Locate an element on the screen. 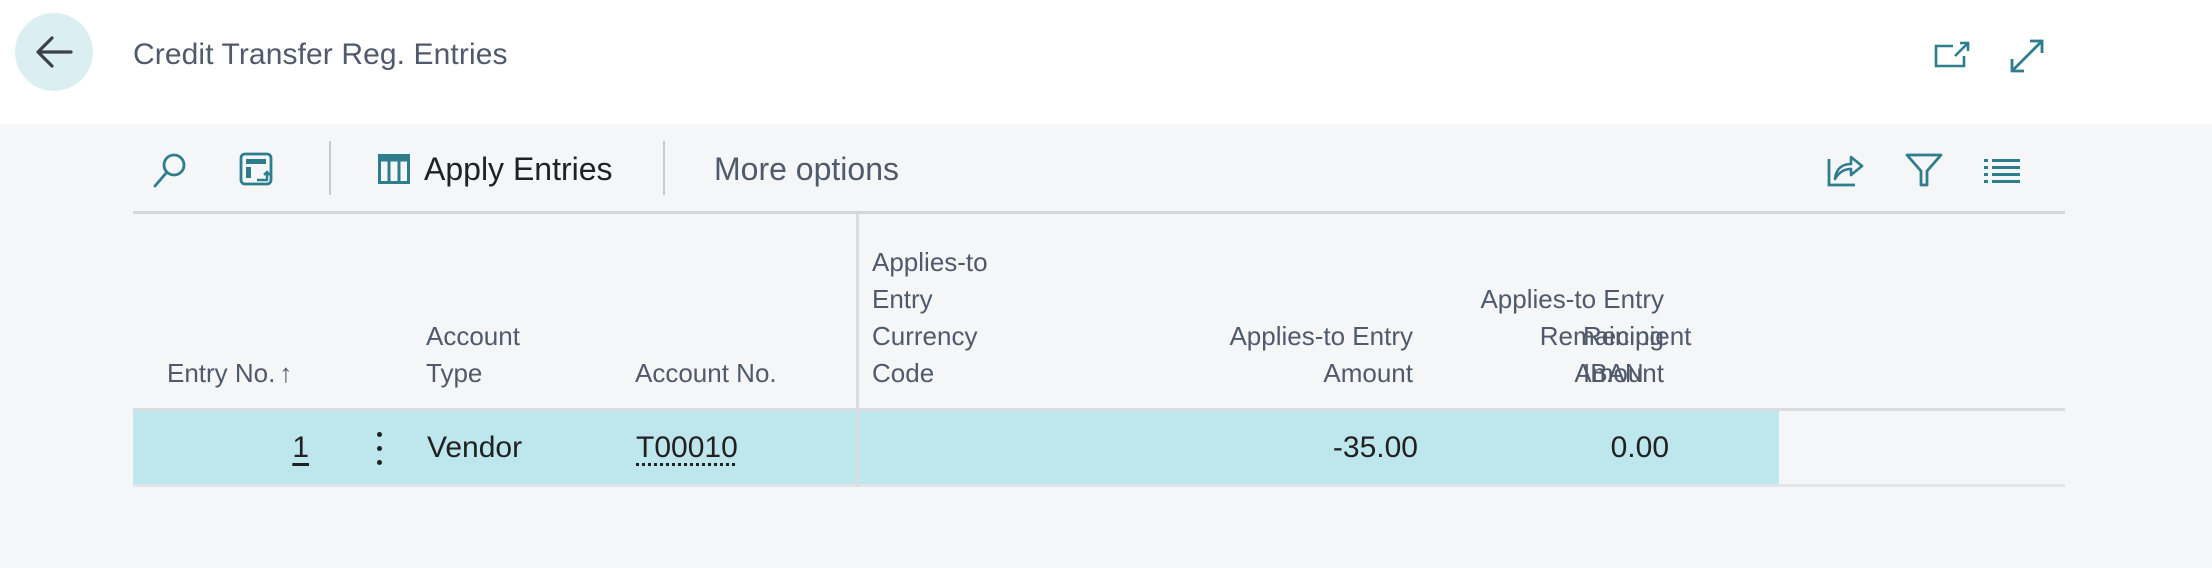 Image resolution: width=2212 pixels, height=568 pixels. account-no-link: T00010 is located at coordinates (687, 448).